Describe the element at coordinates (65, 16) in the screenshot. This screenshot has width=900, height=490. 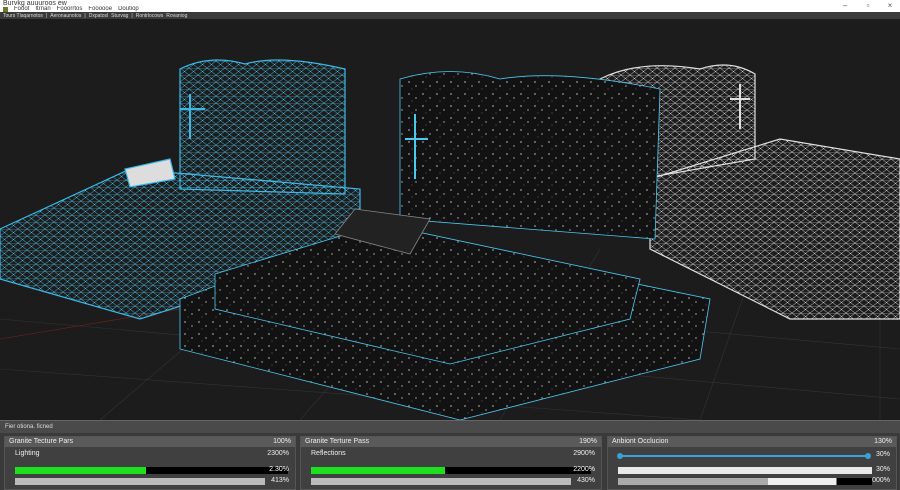
I see `toolbar-item: Aeronaunotos` at that location.